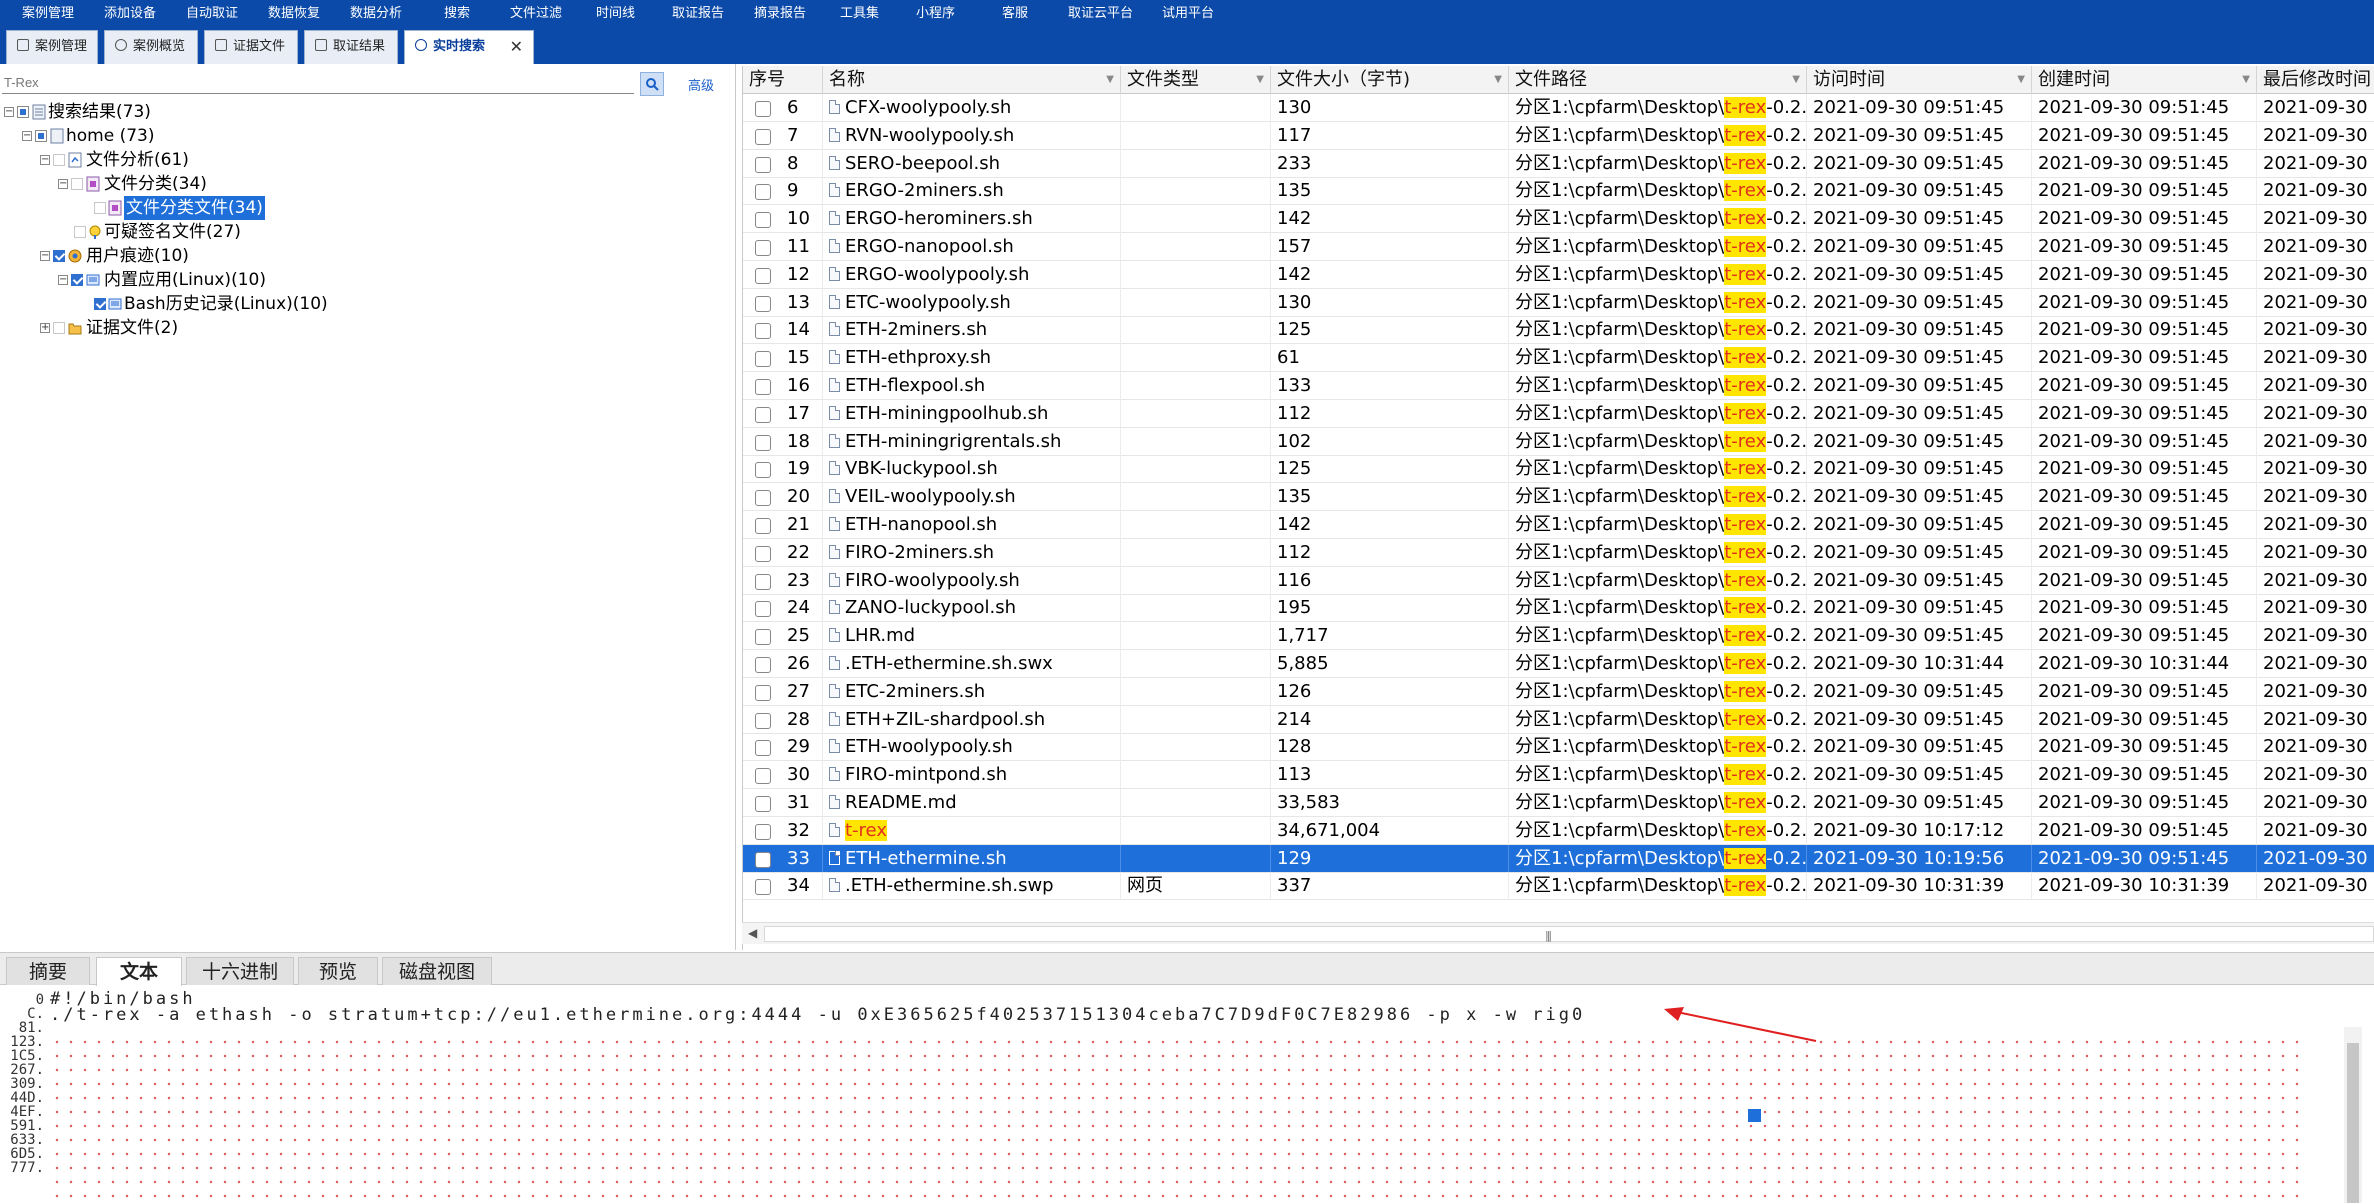  I want to click on menu-item-file-filter: 文件过滤, so click(536, 14).